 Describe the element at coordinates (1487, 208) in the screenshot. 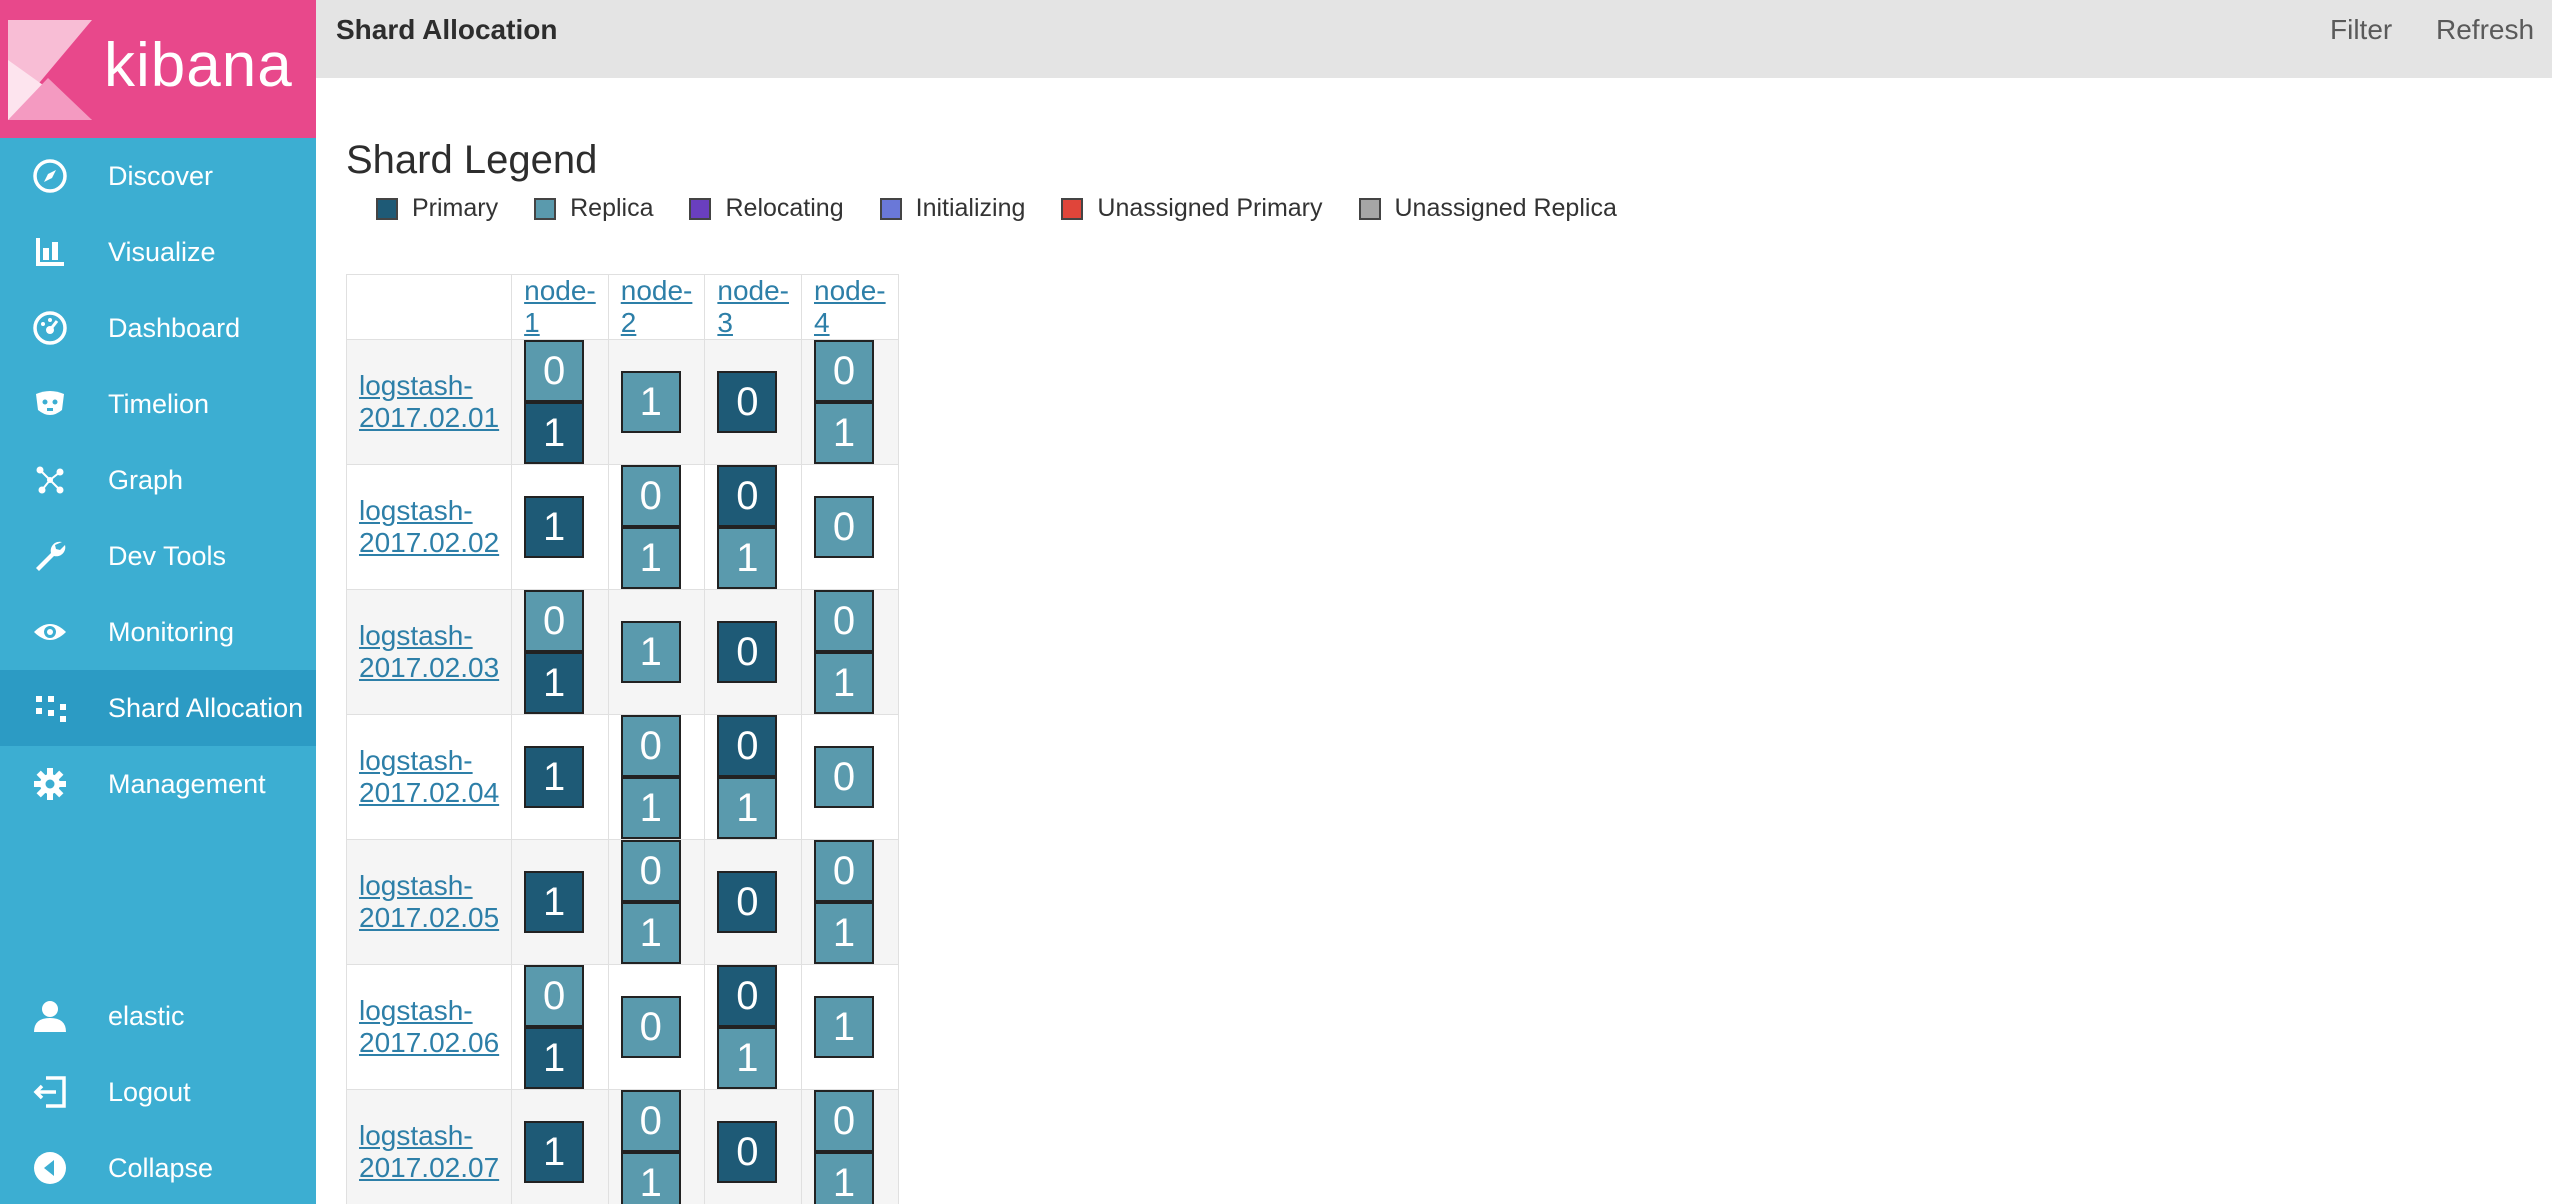

I see `legend-item: Unassigned Replica` at that location.